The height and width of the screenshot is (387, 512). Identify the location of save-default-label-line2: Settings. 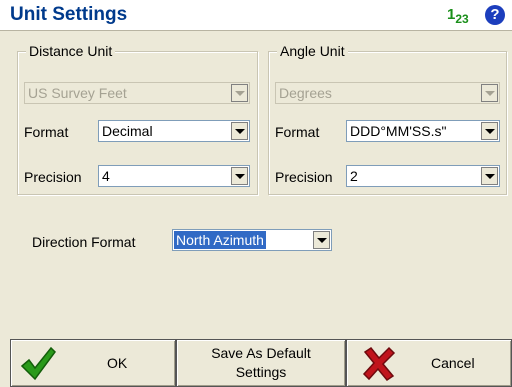
(261, 372).